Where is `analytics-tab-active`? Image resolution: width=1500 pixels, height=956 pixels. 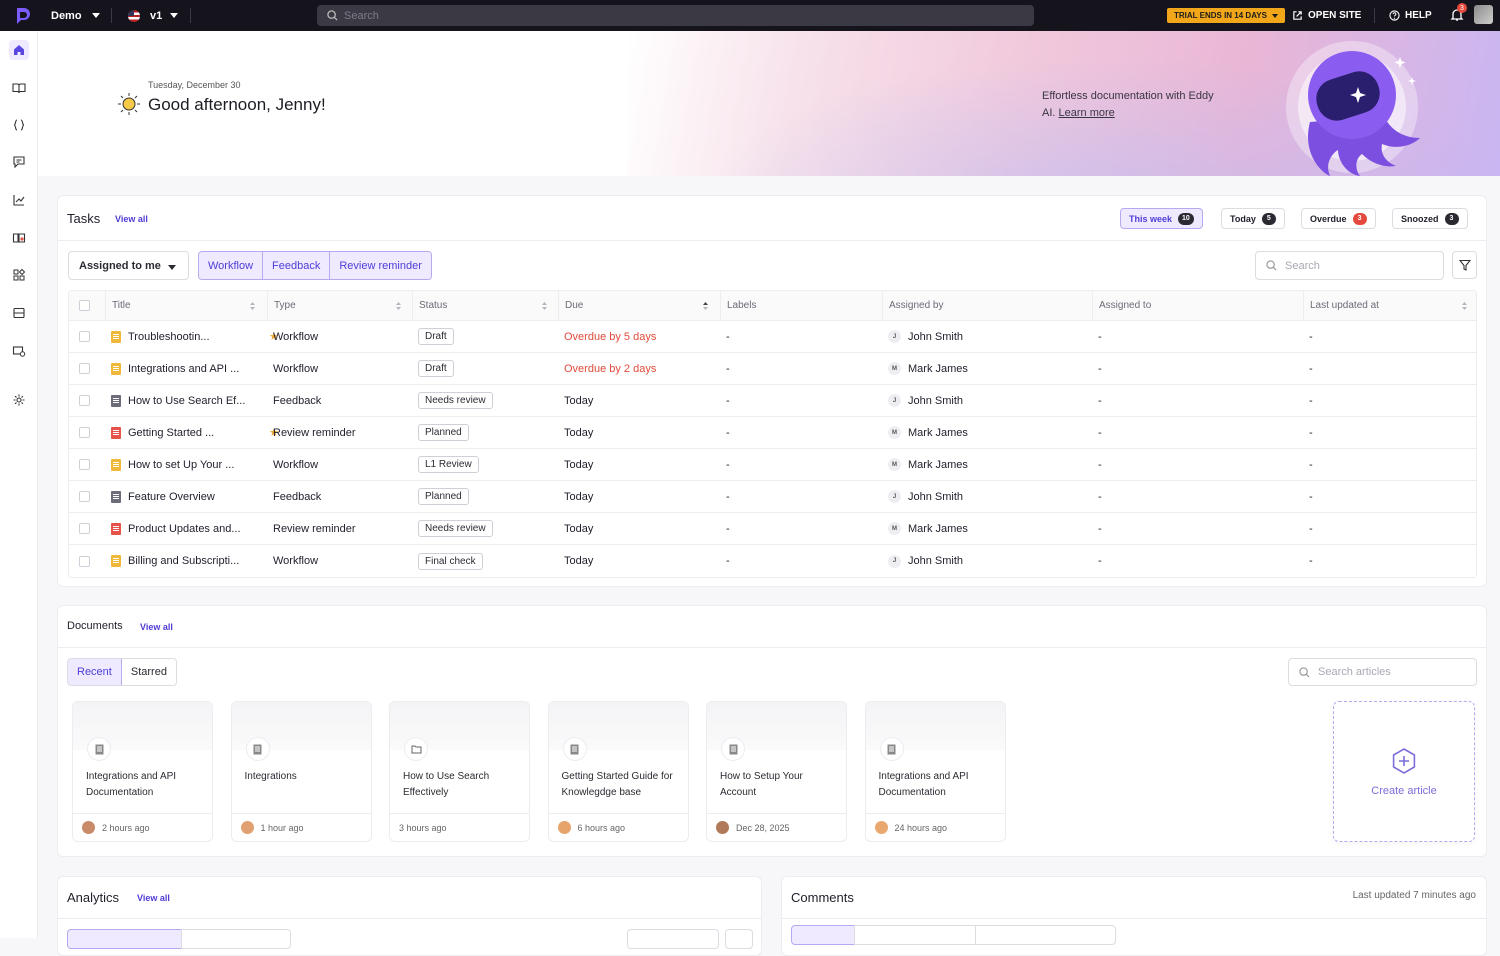
analytics-tab-active is located at coordinates (124, 939).